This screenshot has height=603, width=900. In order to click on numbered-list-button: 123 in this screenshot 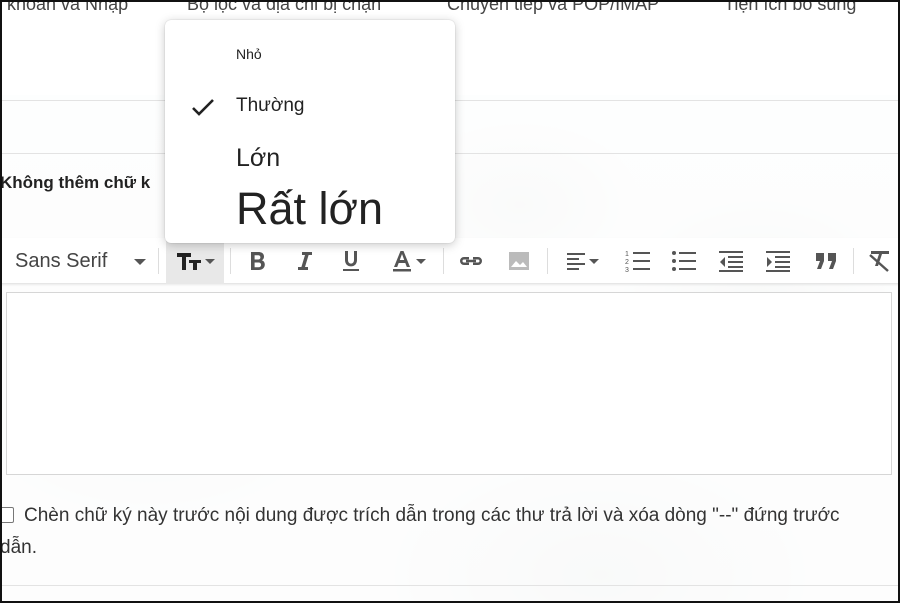, I will do `click(638, 261)`.